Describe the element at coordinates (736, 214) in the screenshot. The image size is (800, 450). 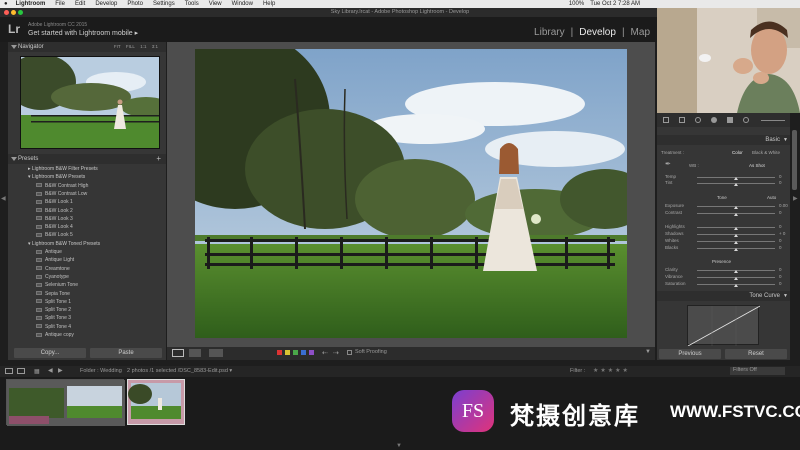
I see `contrast-slider-knob` at that location.